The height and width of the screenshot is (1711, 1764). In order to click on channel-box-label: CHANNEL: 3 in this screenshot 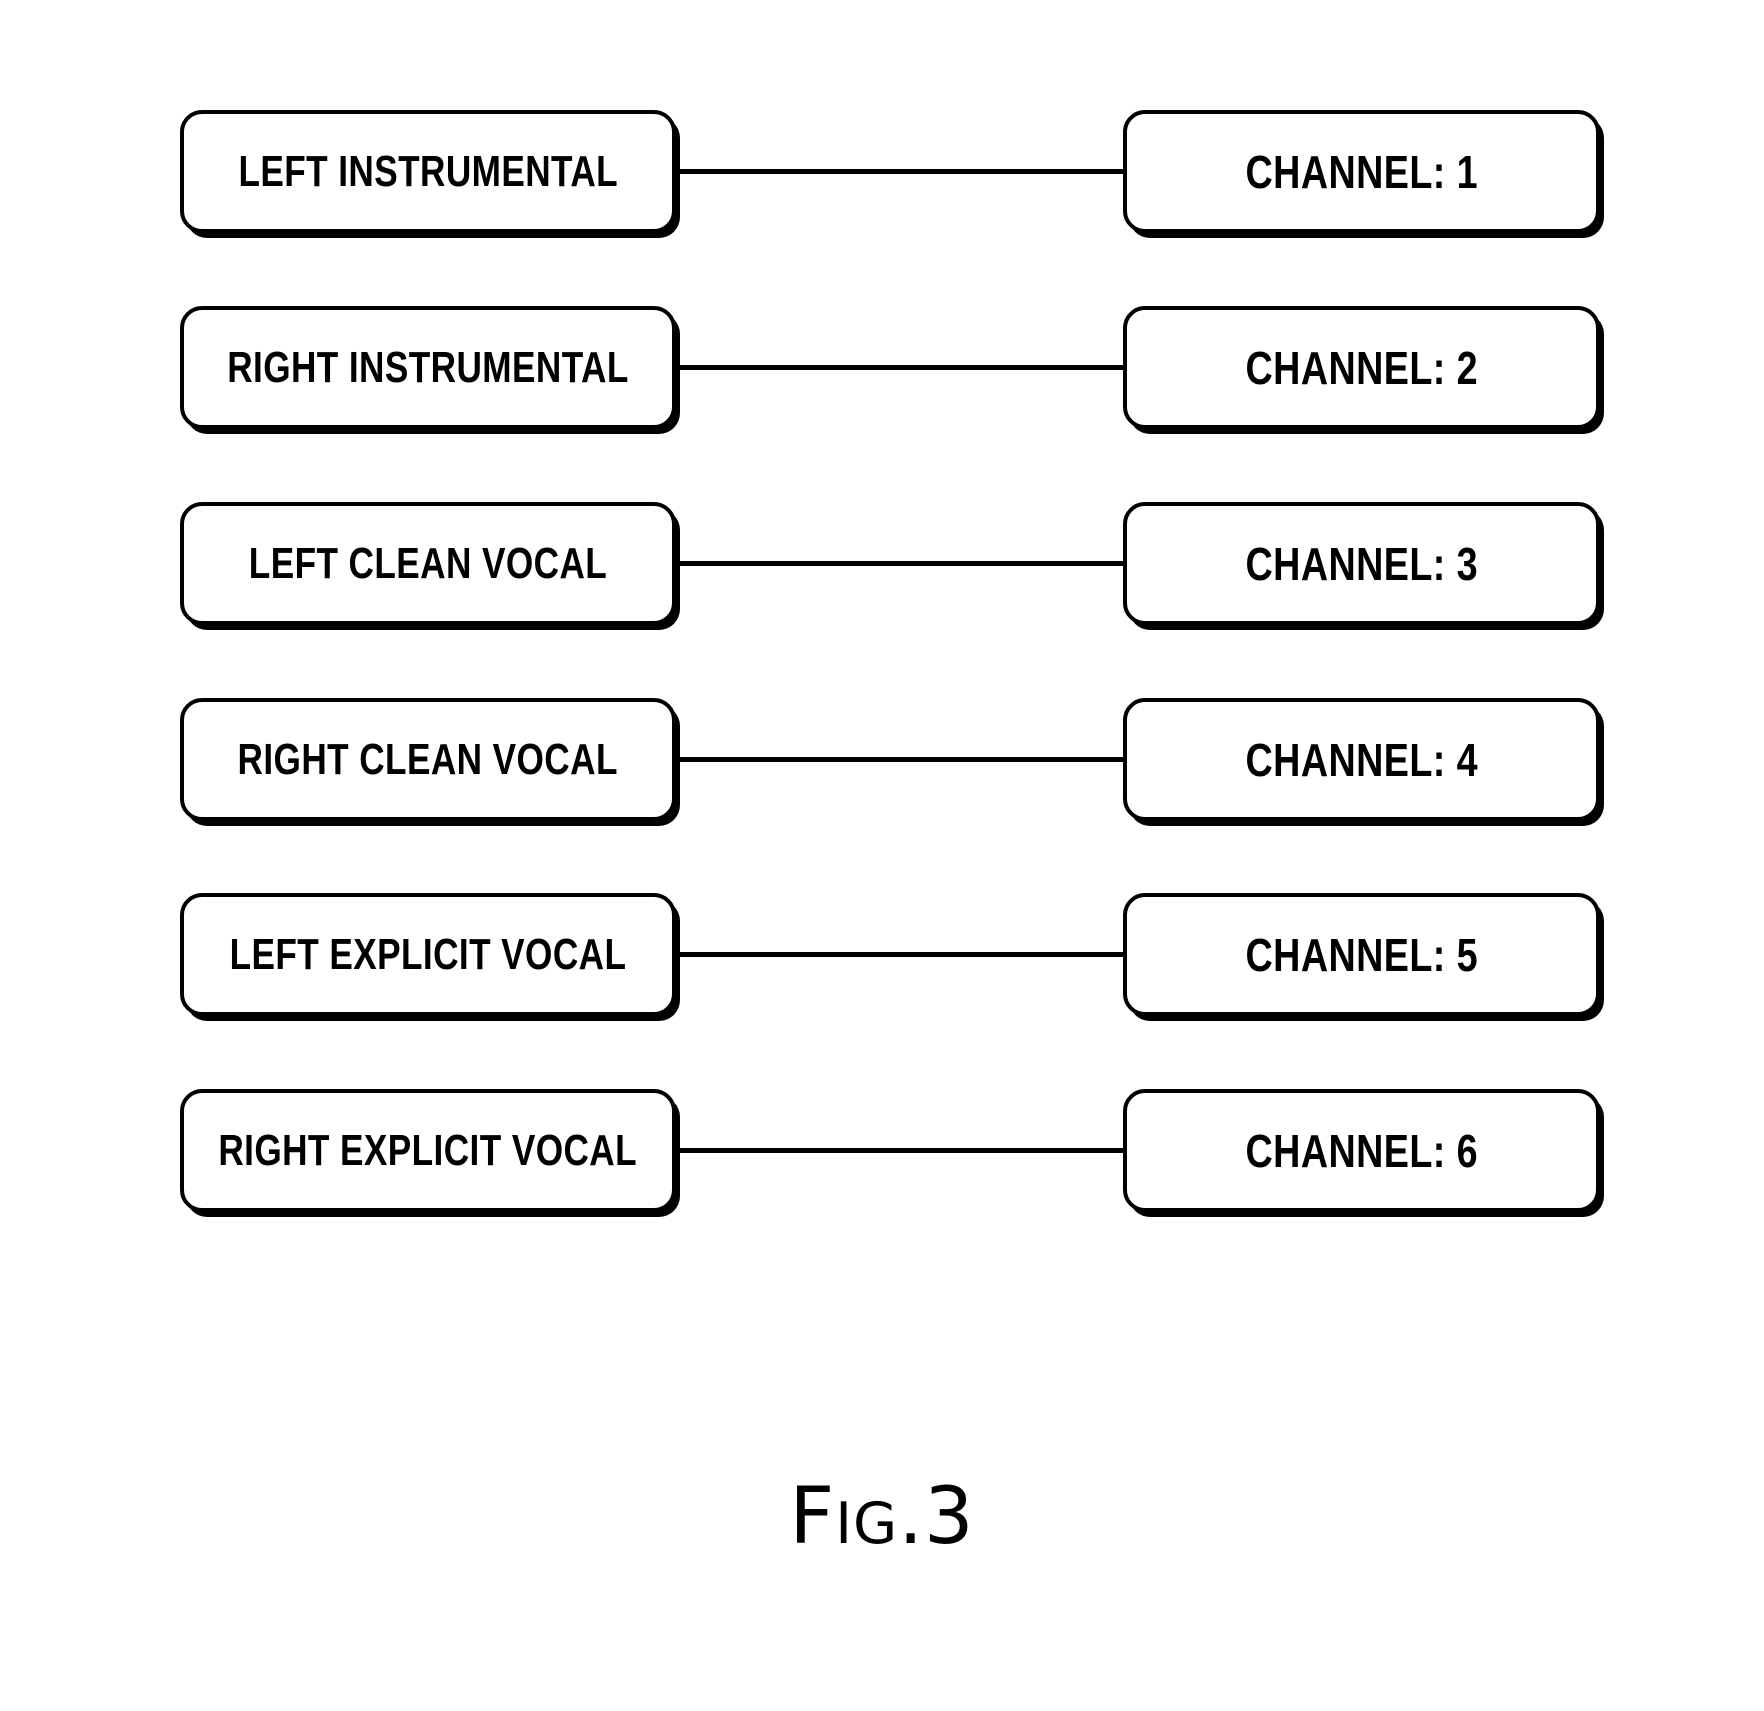, I will do `click(1361, 563)`.